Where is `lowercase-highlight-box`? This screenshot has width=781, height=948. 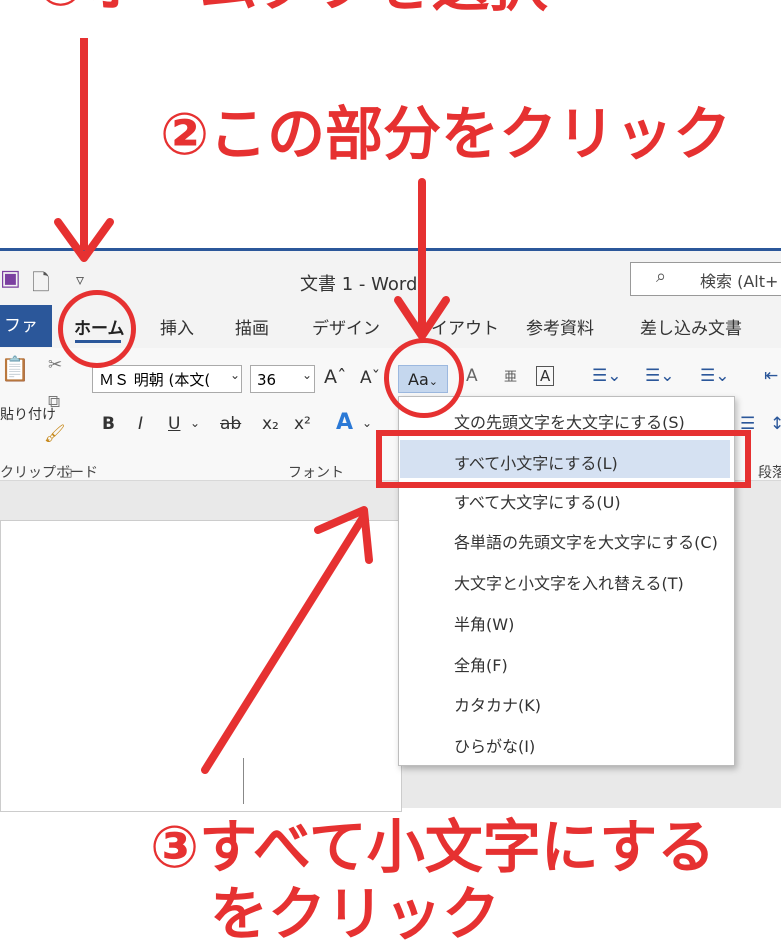 lowercase-highlight-box is located at coordinates (563, 459).